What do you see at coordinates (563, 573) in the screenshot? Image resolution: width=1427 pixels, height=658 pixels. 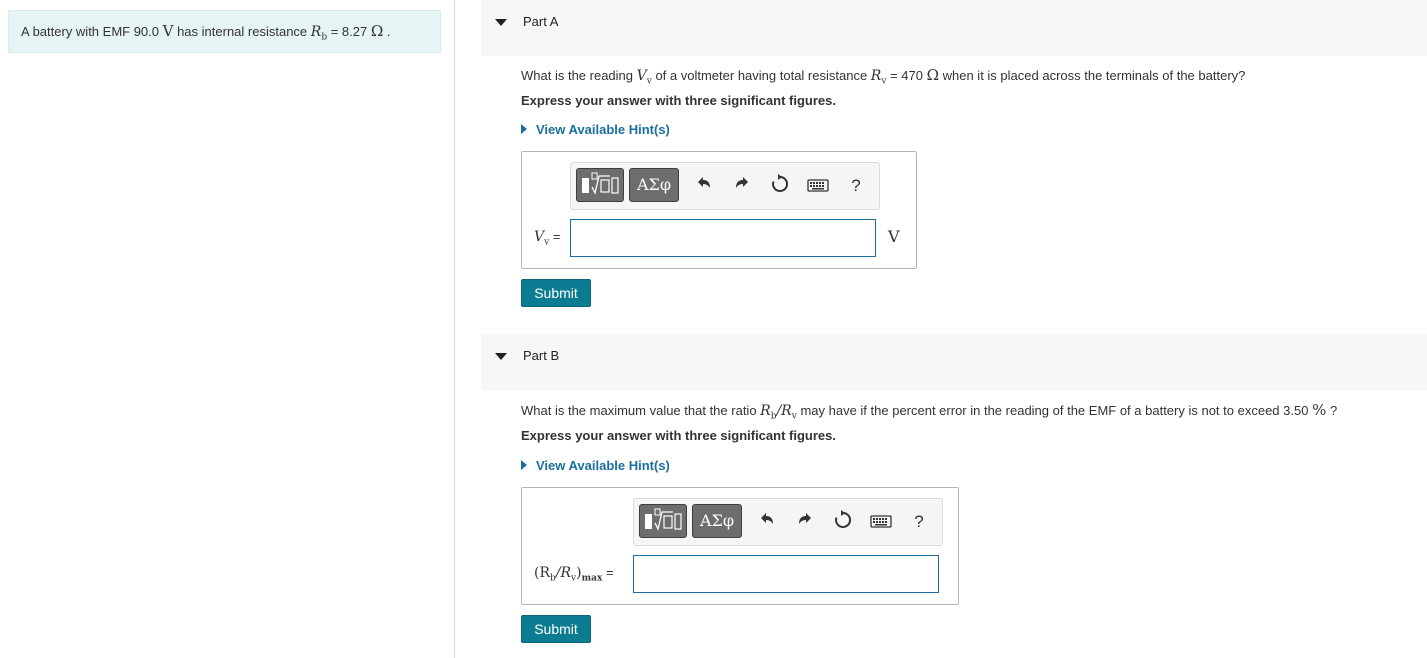 I see `answer-mid: /R` at bounding box center [563, 573].